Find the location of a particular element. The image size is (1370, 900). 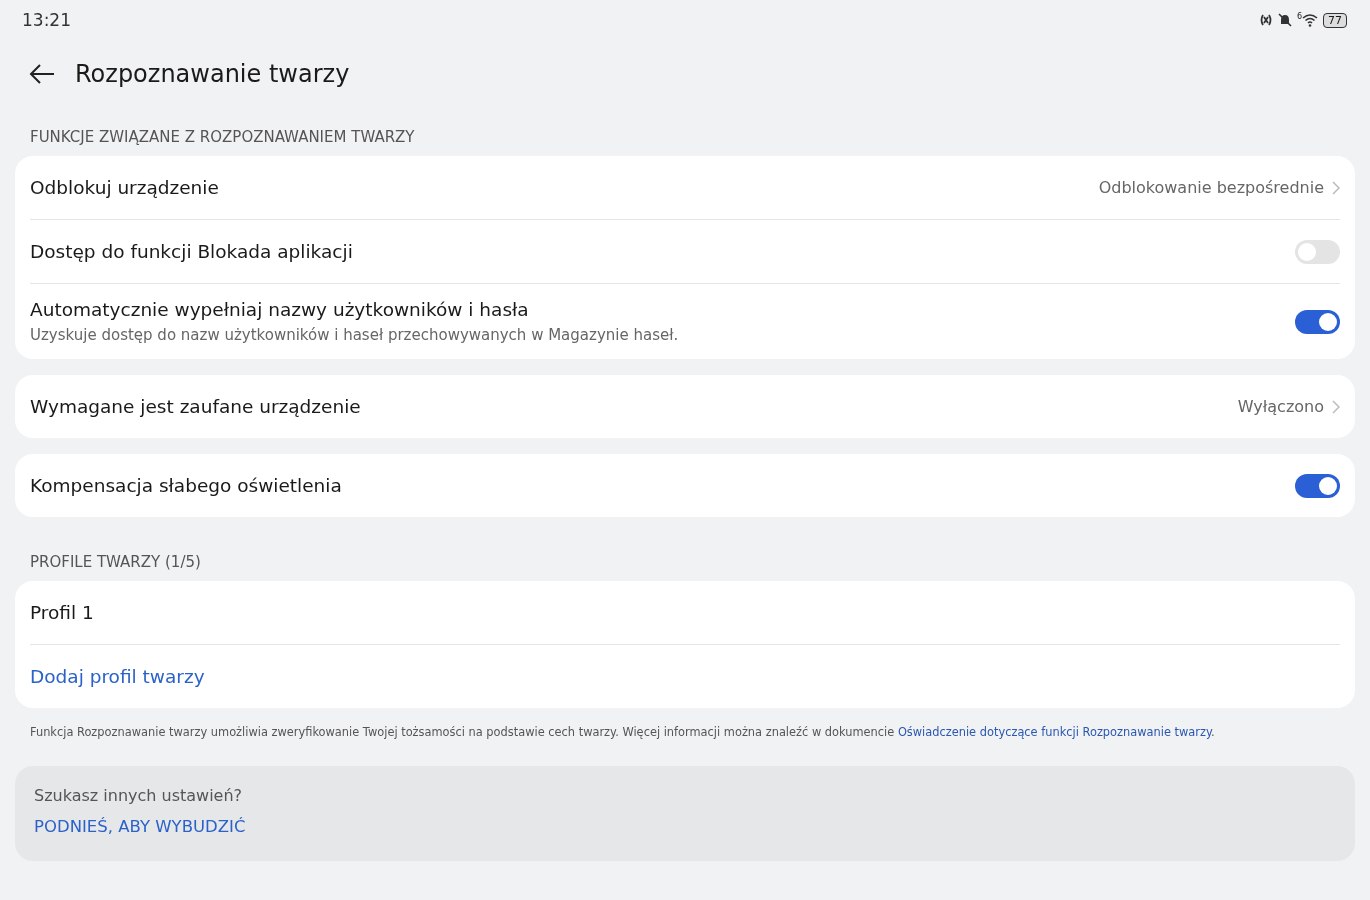

bell-muted-icon is located at coordinates (1284, 20).